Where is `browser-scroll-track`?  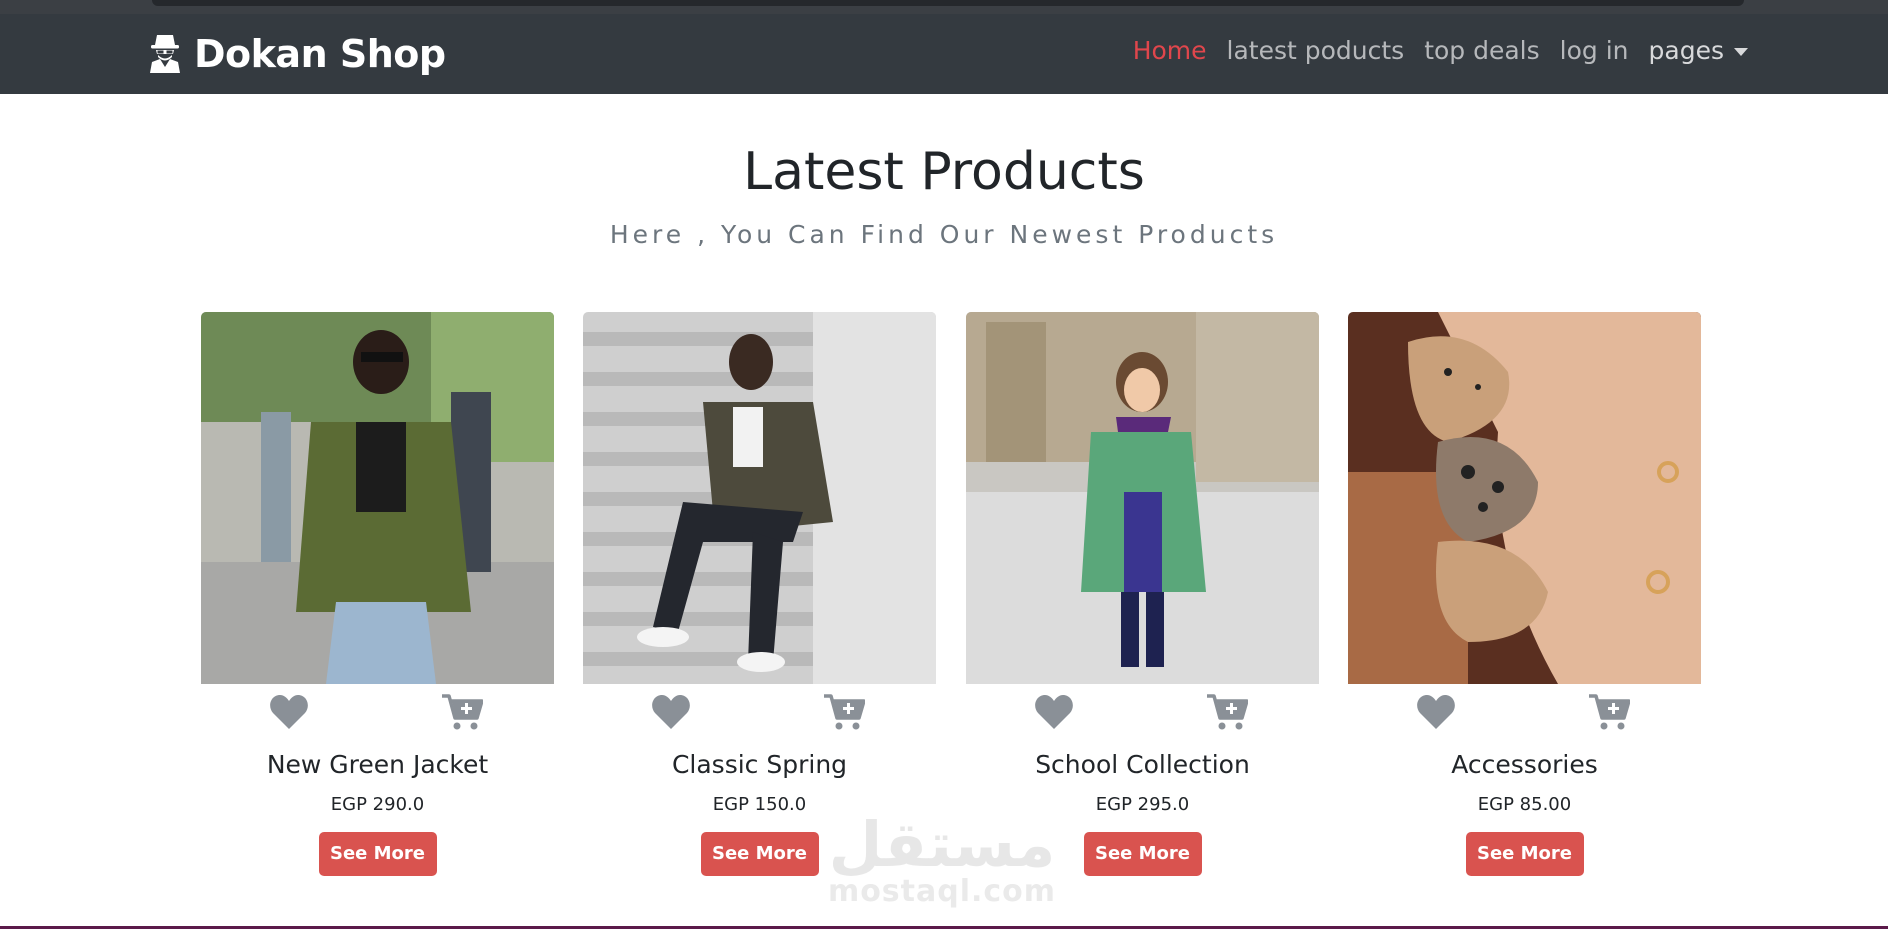 browser-scroll-track is located at coordinates (948, 3).